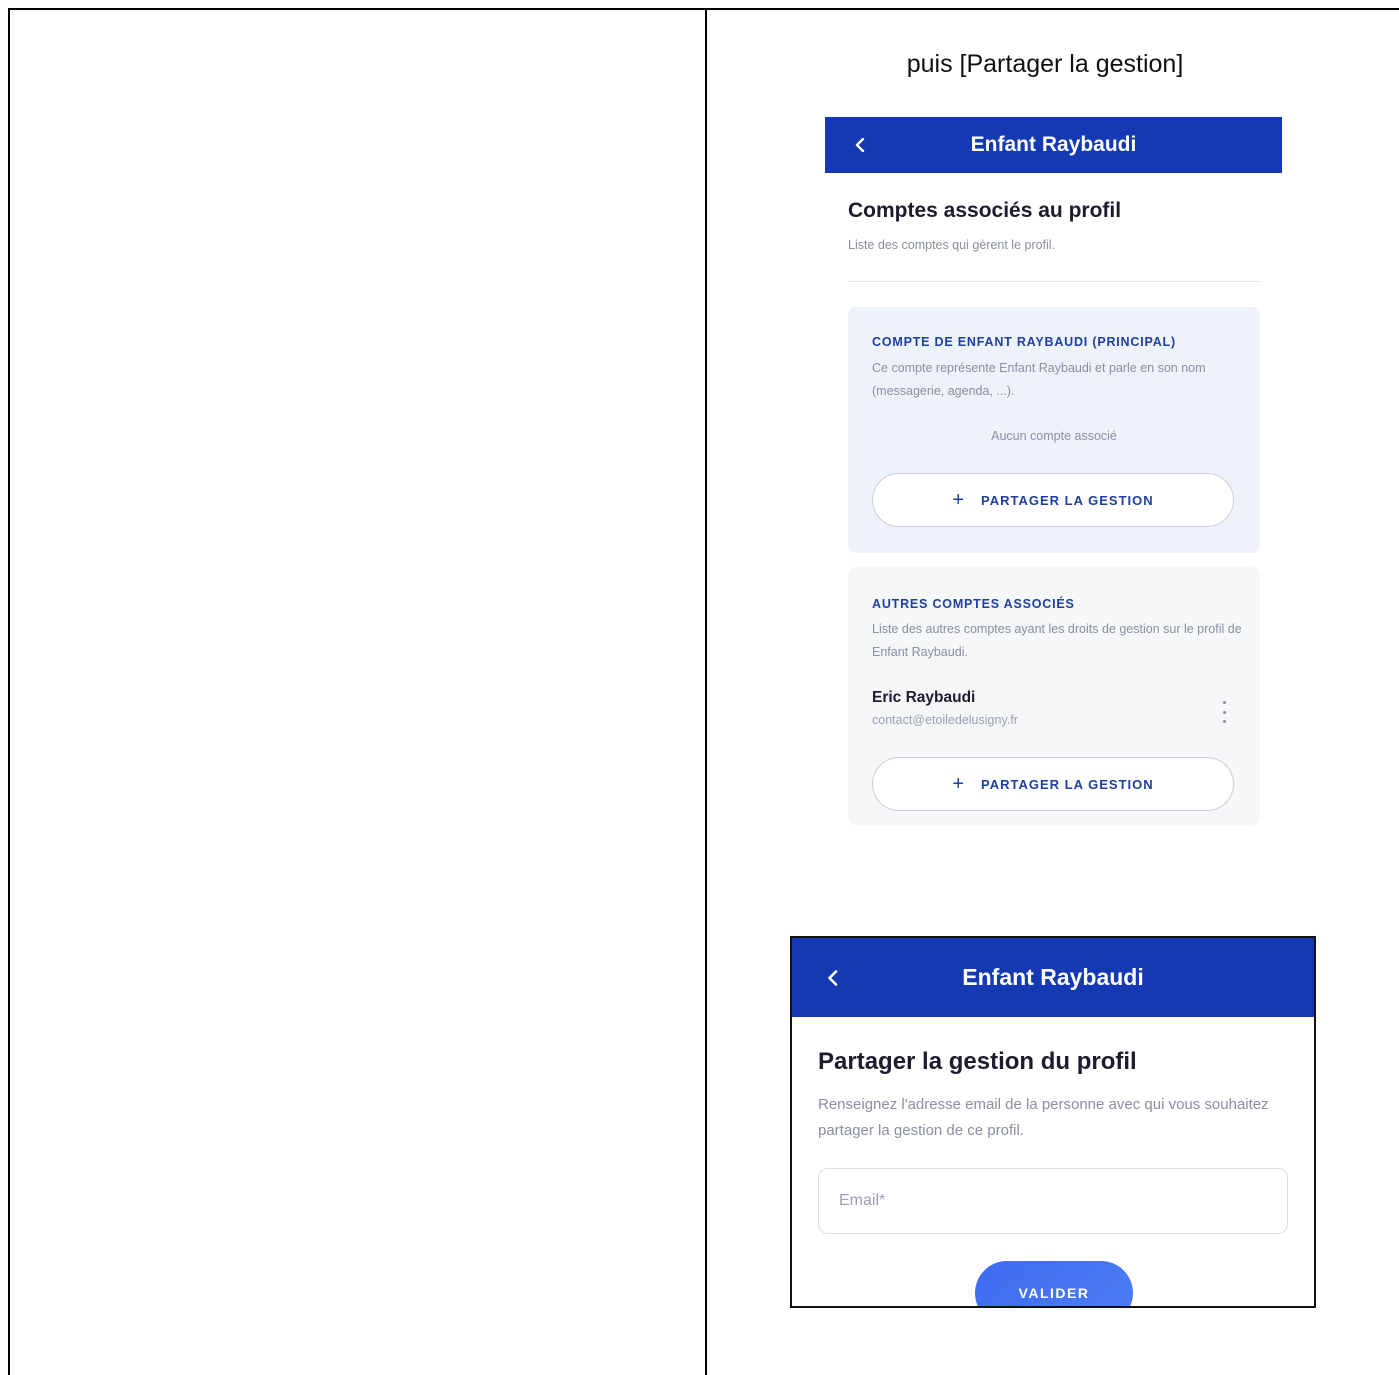 The height and width of the screenshot is (1375, 1399). Describe the element at coordinates (1024, 342) in the screenshot. I see `principal-card-label: COMPTE DE ENFANT RAYBAUDI (PRINCIPAL)` at that location.